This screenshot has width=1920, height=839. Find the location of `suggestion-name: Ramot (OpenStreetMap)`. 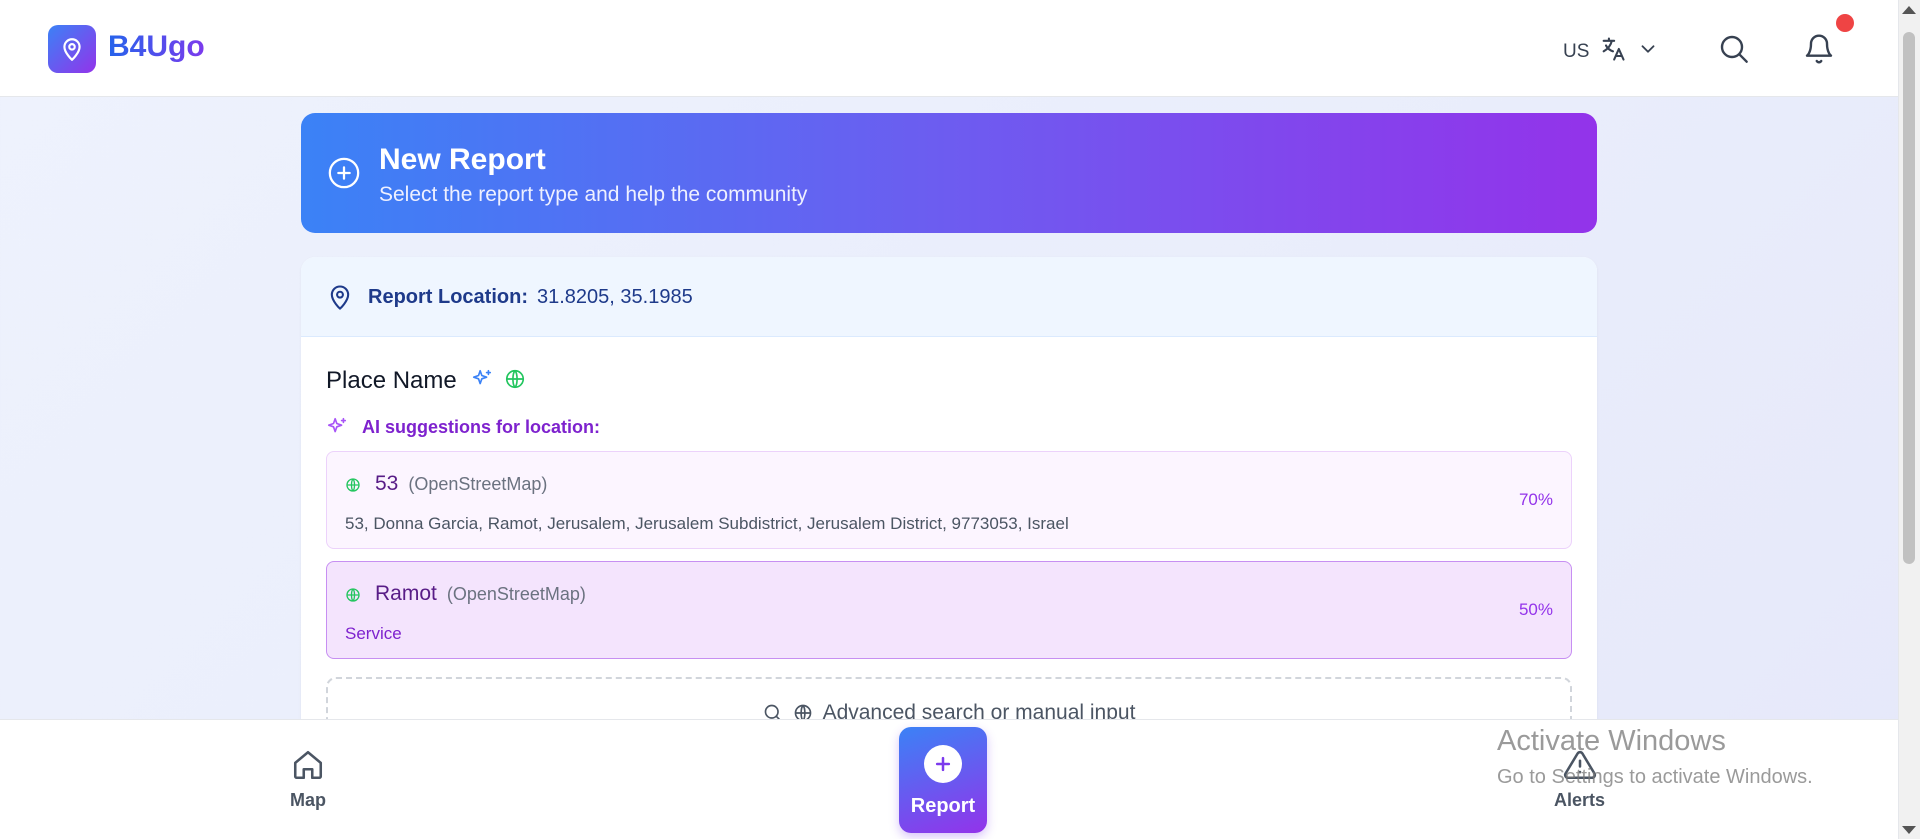

suggestion-name: Ramot (OpenStreetMap) is located at coordinates (480, 594).